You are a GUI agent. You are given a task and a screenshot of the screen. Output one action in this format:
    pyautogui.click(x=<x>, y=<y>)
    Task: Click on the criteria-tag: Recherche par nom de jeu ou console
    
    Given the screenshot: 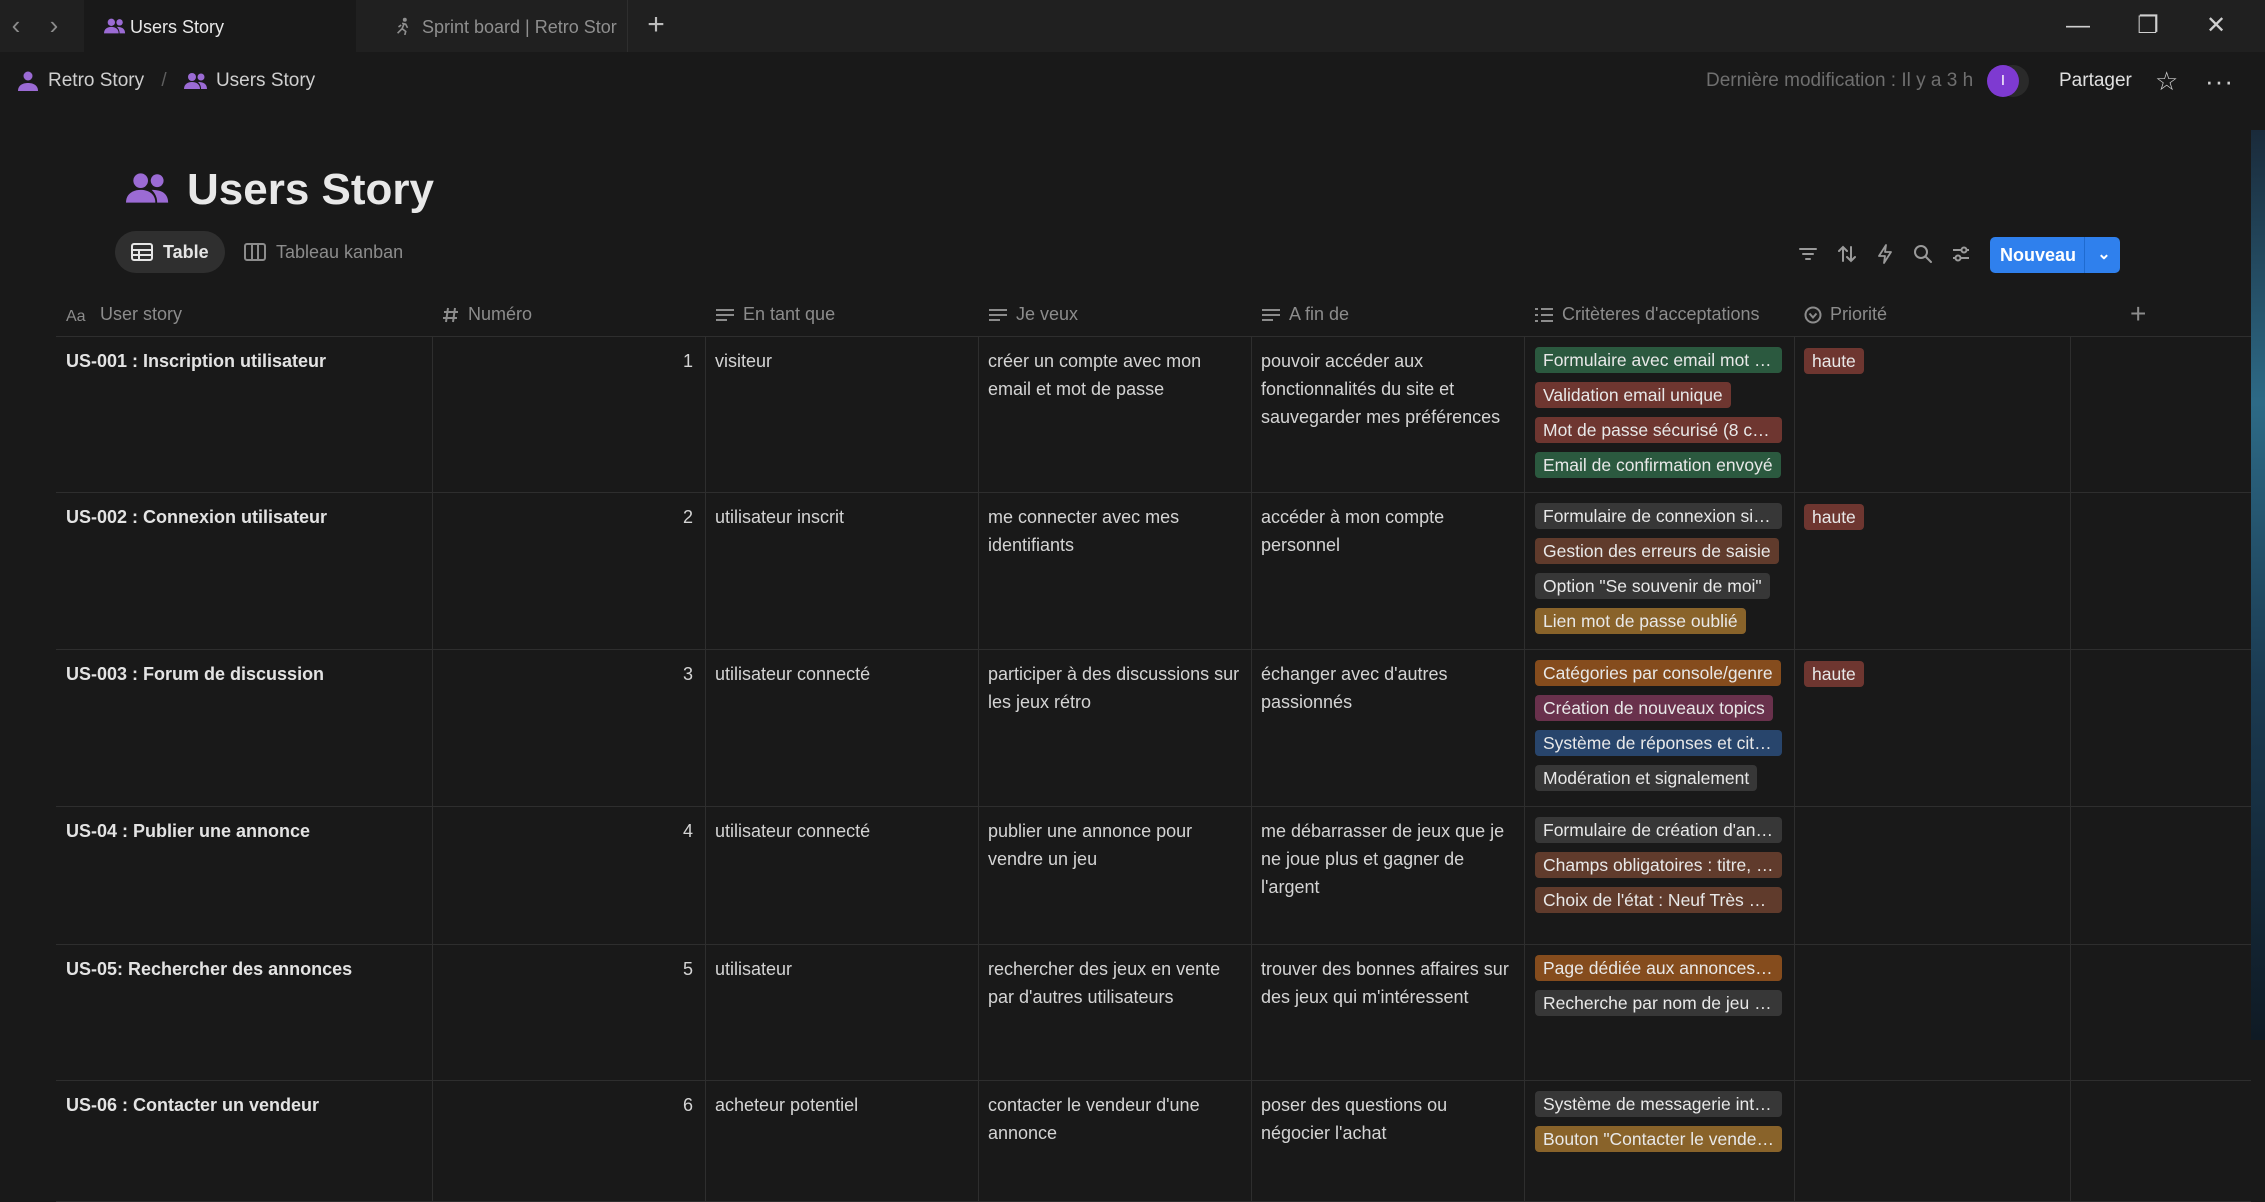 What is the action you would take?
    pyautogui.click(x=1658, y=1003)
    